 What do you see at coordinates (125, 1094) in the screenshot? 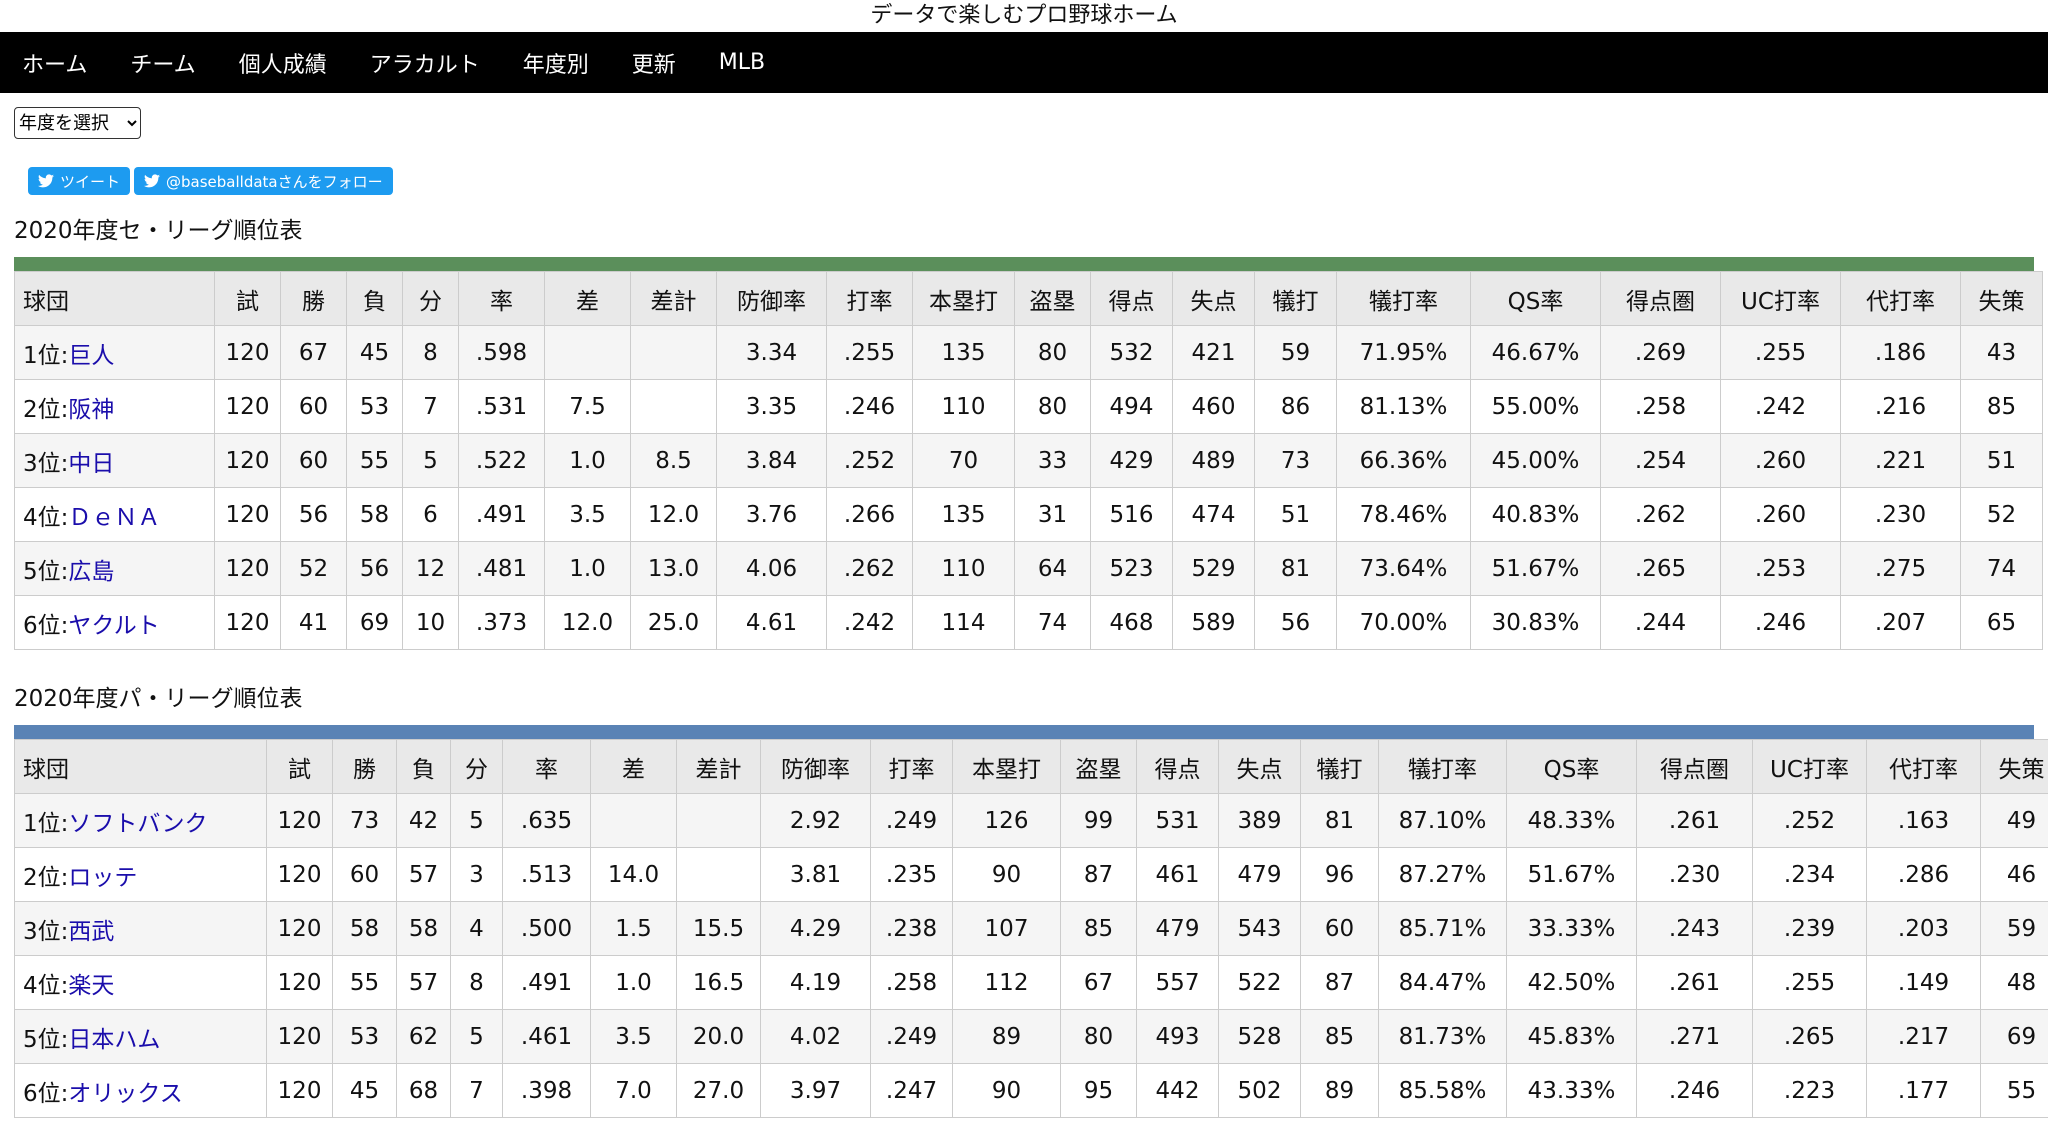
I see `team-link: オリックス` at bounding box center [125, 1094].